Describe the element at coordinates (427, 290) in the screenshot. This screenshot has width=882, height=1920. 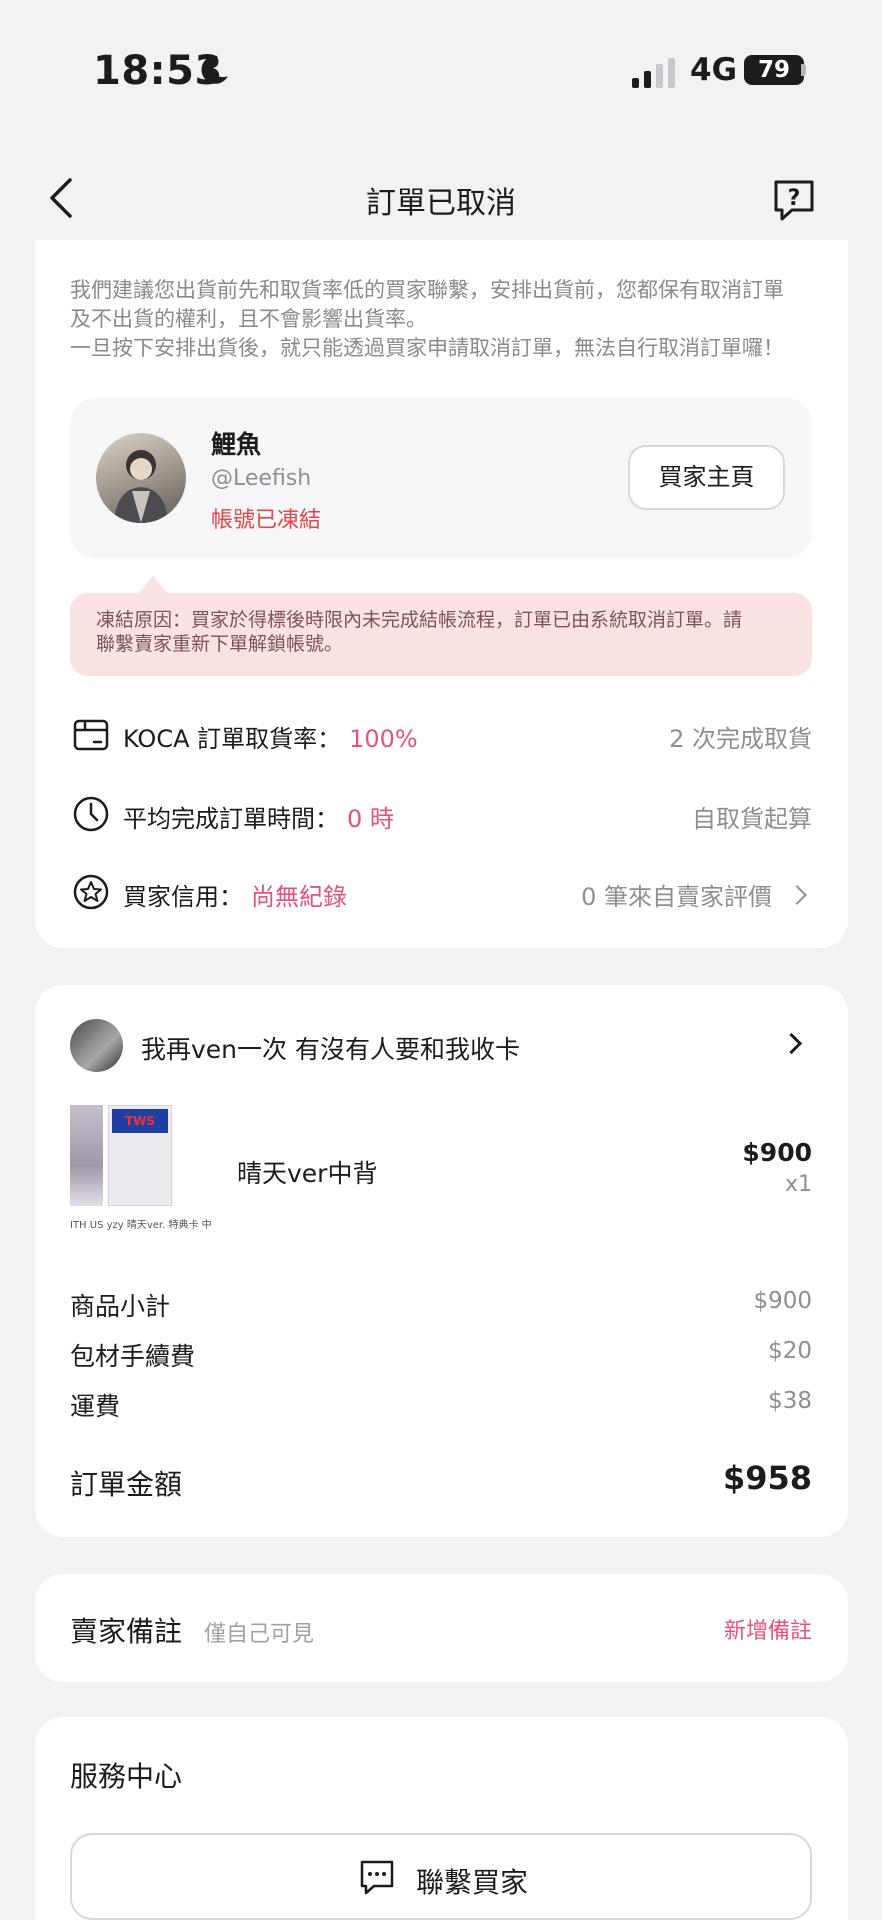
I see `notice-line-1: 我們建議您出貨前先和取貨率低的買家聯繫，安排出貨前，您都保有取消訂單` at that location.